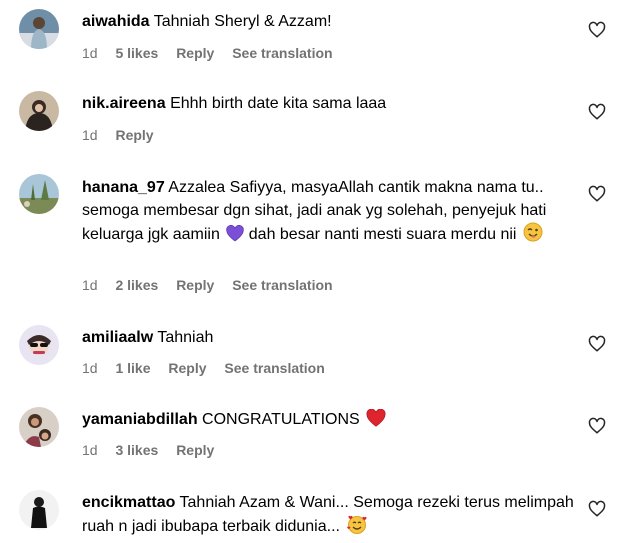  I want to click on username: aiwahida, so click(116, 21).